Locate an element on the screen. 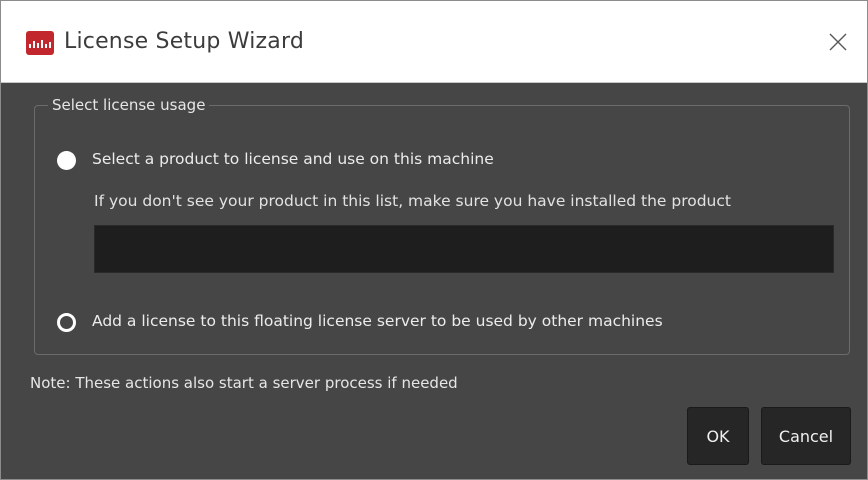 This screenshot has width=868, height=480. product-list is located at coordinates (464, 249).